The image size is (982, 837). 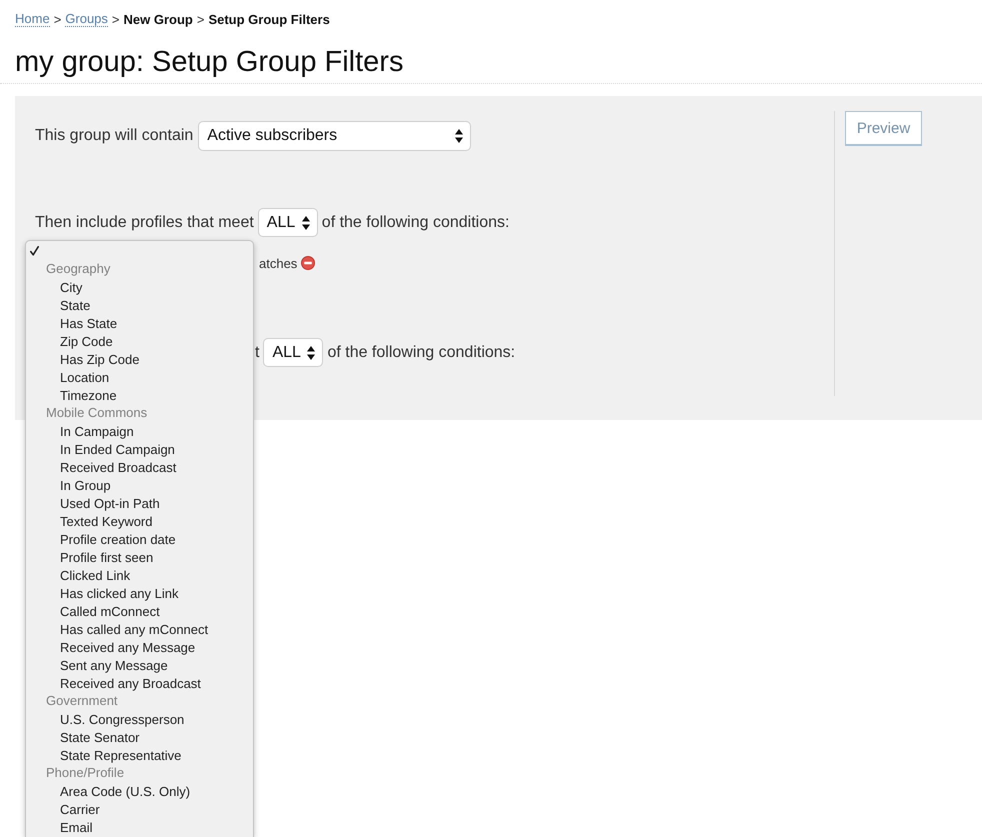 What do you see at coordinates (139, 647) in the screenshot?
I see `menu-option: Received any Message` at bounding box center [139, 647].